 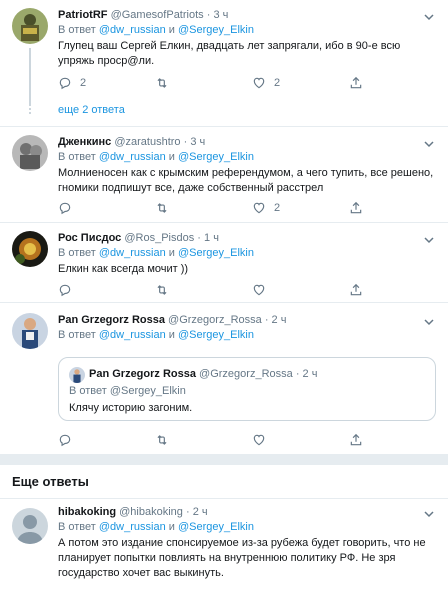 I want to click on timestamp: 1 ч, so click(x=211, y=238).